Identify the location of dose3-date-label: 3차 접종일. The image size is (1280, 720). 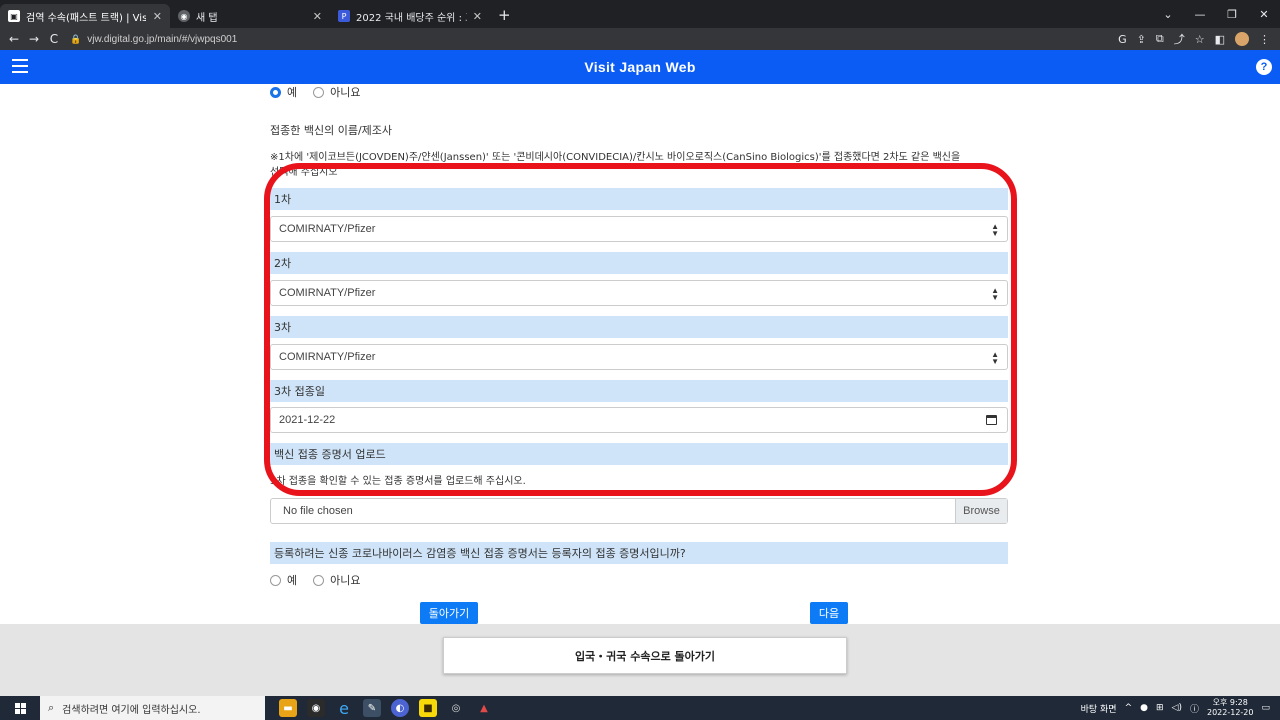
(639, 391).